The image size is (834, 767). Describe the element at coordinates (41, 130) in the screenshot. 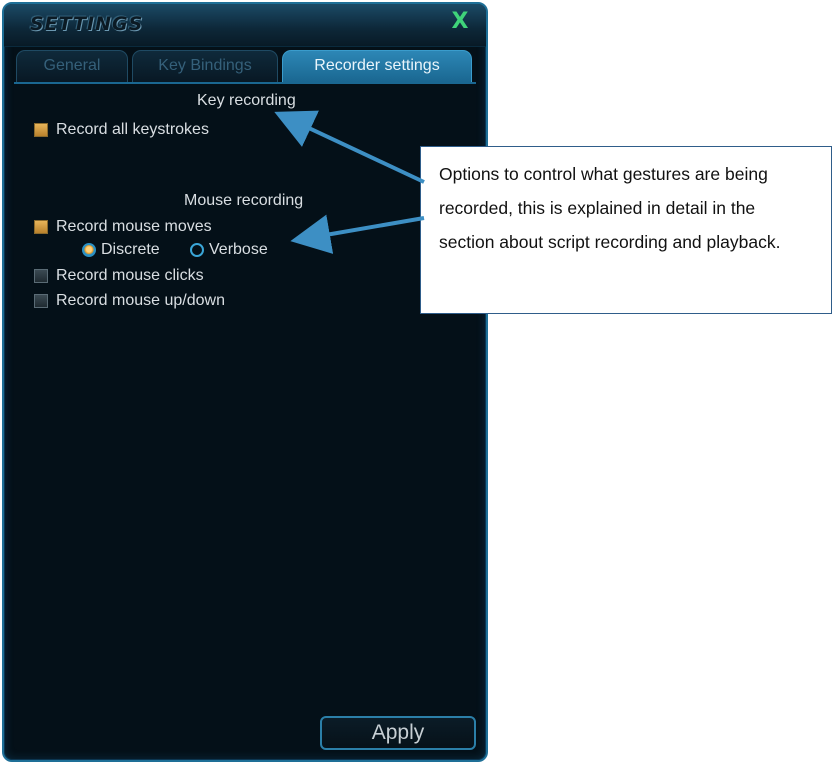

I see `record-all-keystrokes-checkbox` at that location.